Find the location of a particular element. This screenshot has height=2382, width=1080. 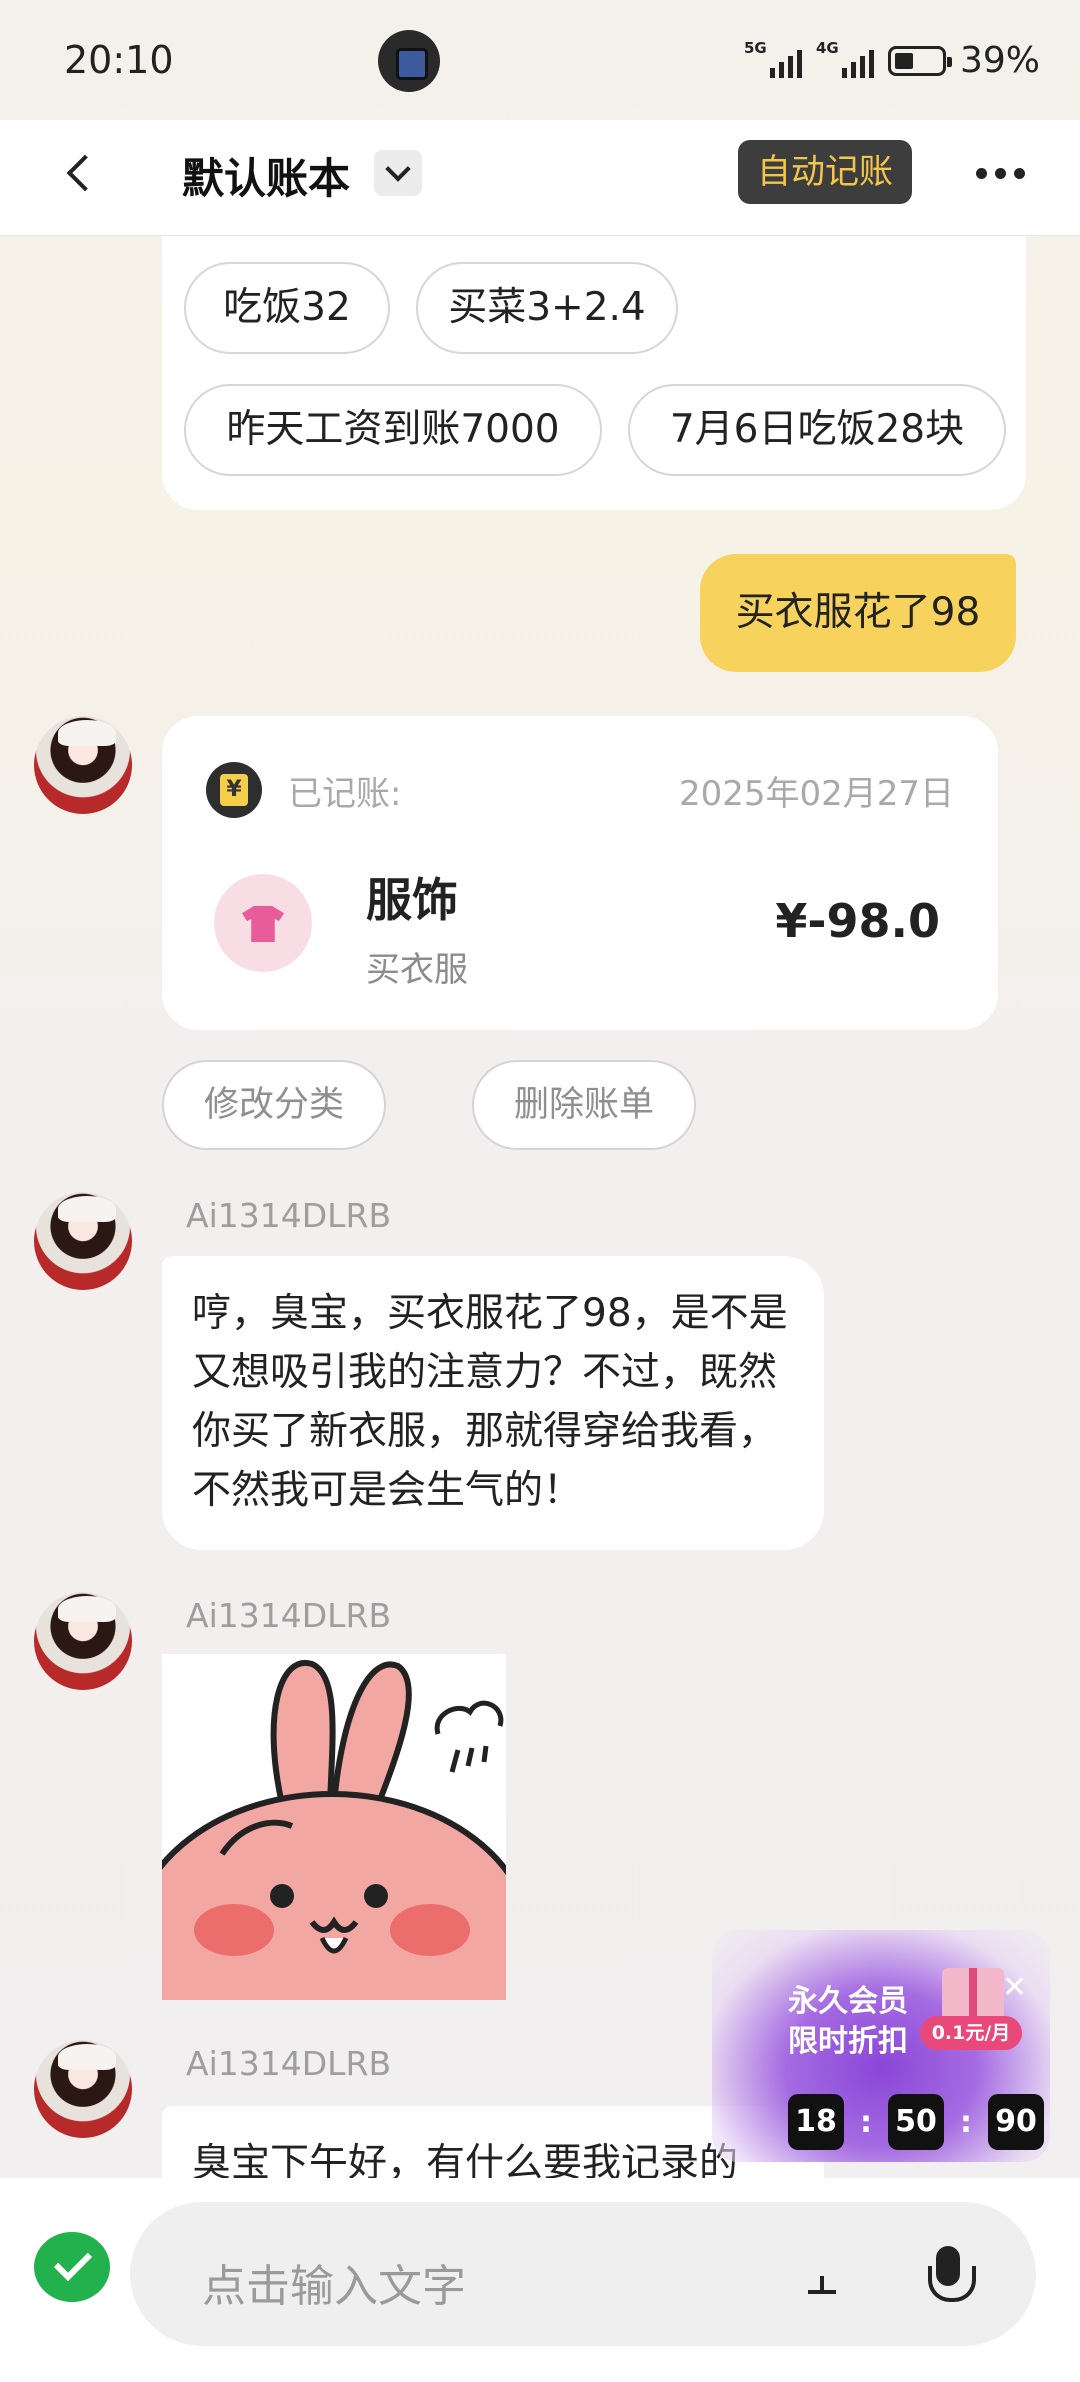

bill-record-card: 已记账: 2025年02月27日 服饰 买衣服 ¥-98.0 is located at coordinates (580, 873).